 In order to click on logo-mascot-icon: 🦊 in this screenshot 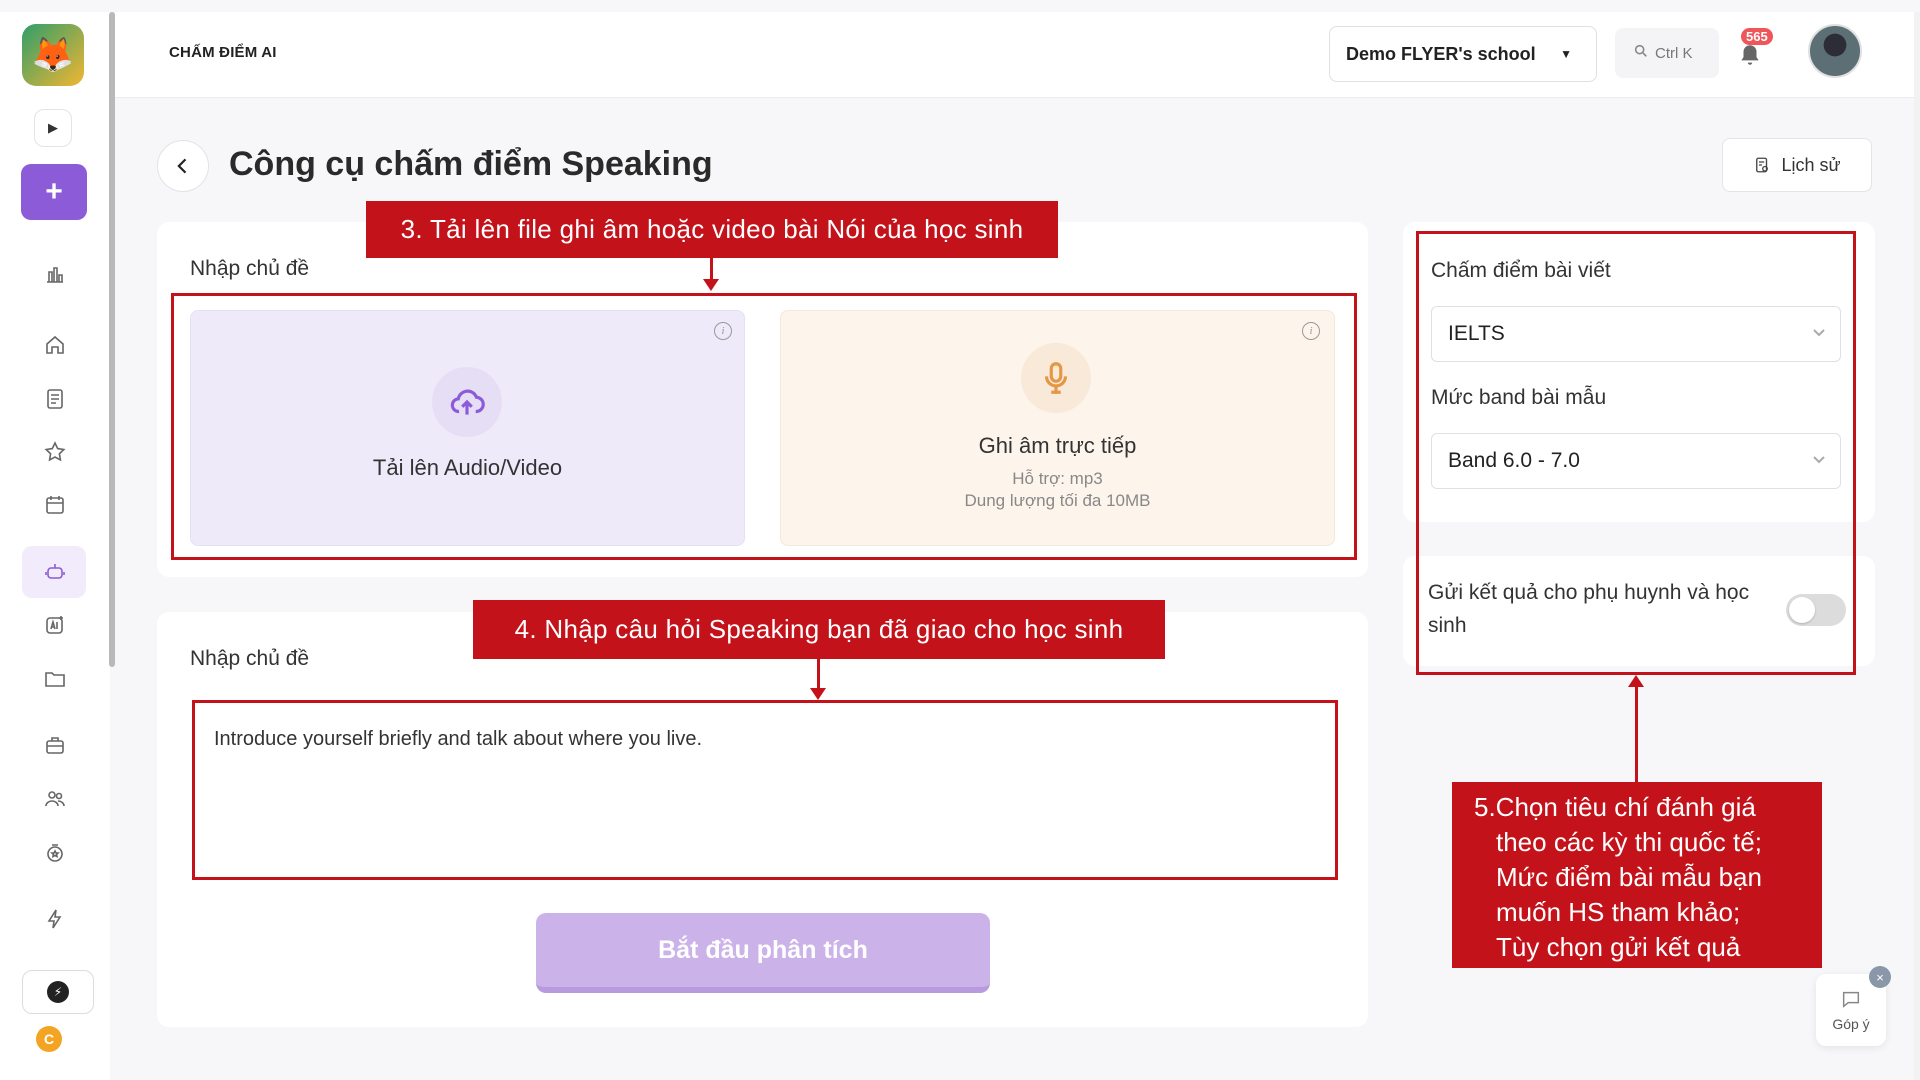, I will do `click(53, 55)`.